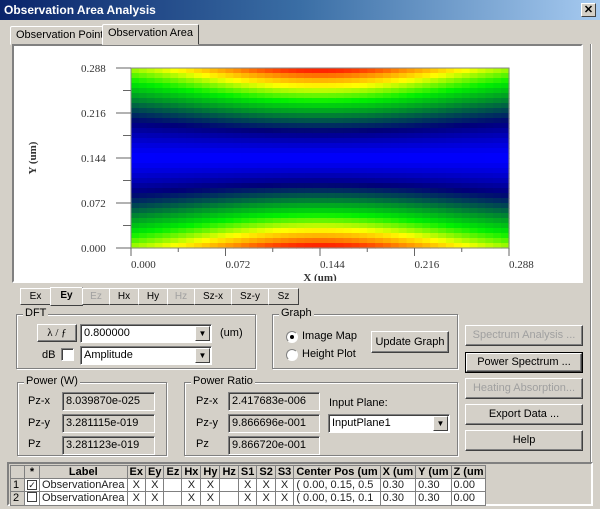 The image size is (600, 509). What do you see at coordinates (191, 472) in the screenshot?
I see `column-header: Hx` at bounding box center [191, 472].